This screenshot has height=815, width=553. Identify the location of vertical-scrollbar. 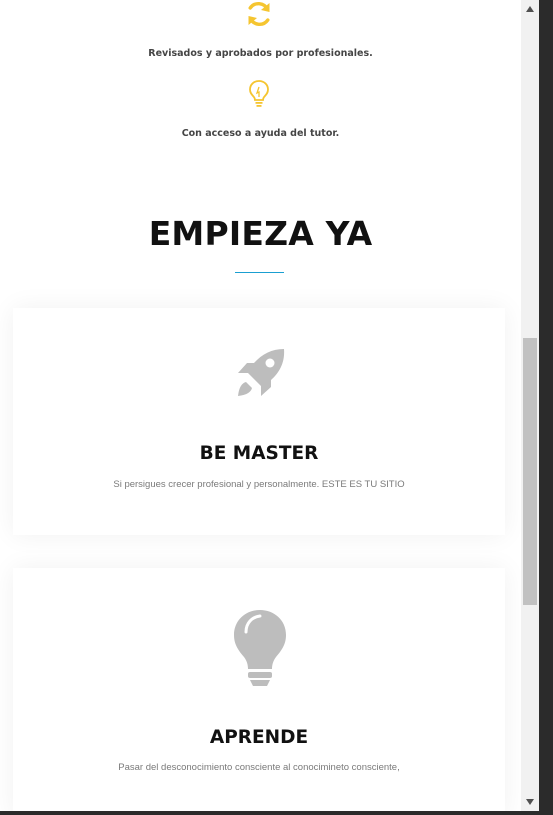
(530, 405).